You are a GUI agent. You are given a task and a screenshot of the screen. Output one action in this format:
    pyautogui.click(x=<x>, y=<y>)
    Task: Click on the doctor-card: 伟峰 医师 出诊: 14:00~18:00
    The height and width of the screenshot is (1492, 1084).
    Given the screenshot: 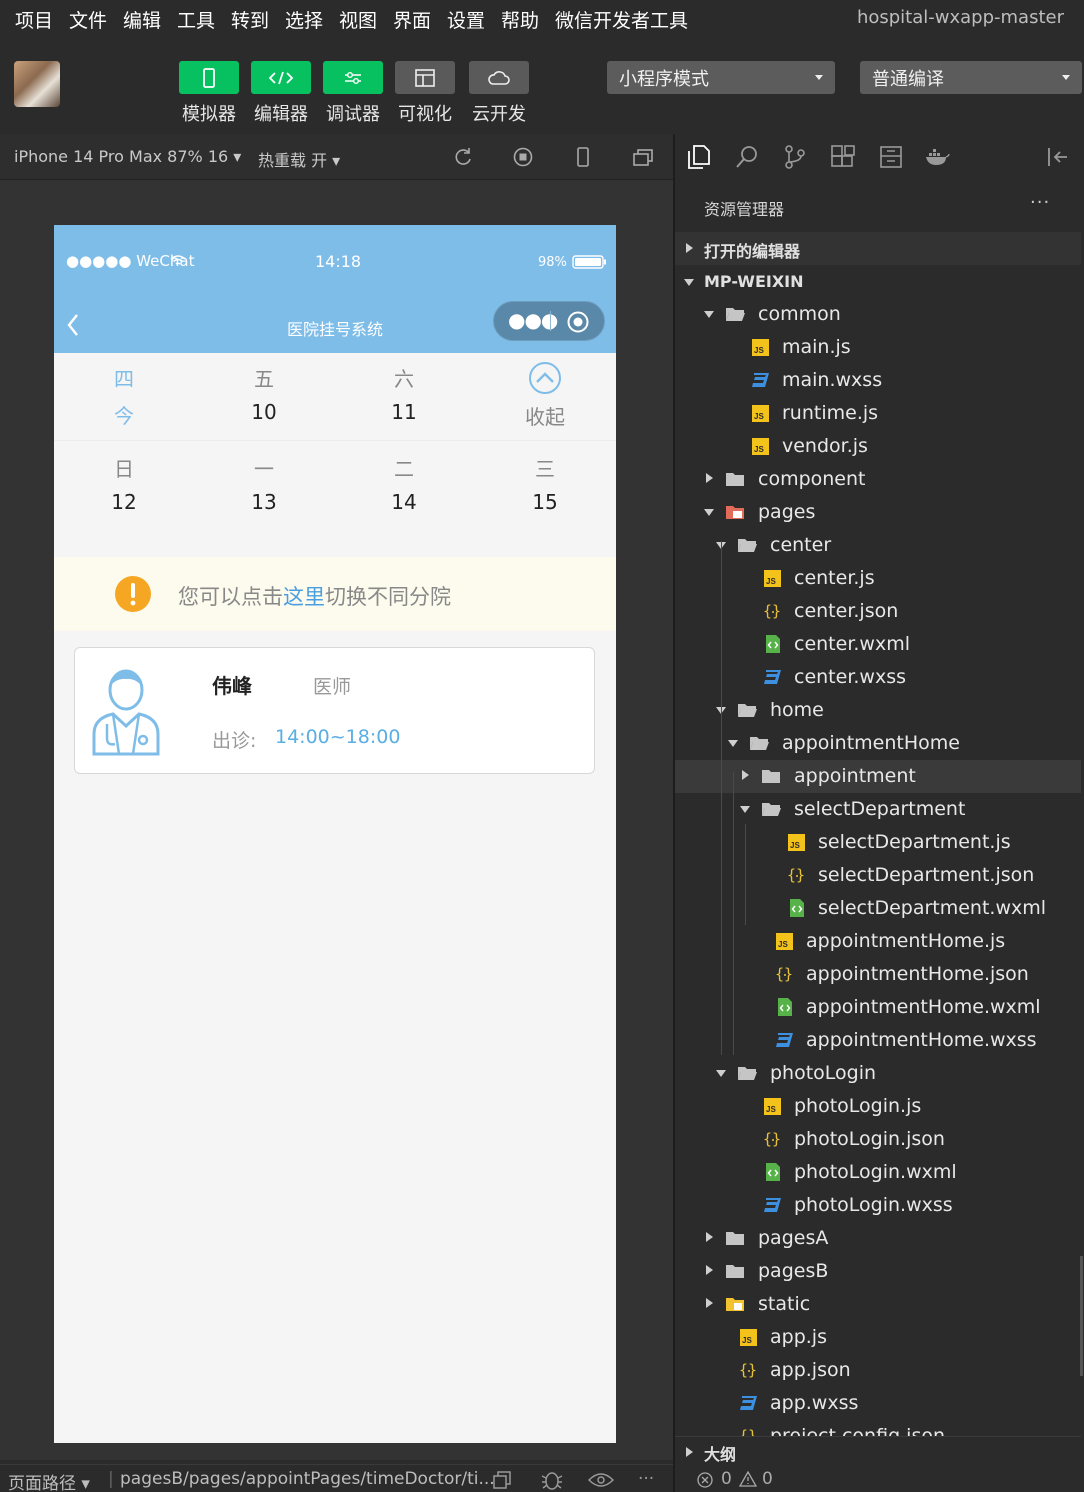 What is the action you would take?
    pyautogui.click(x=334, y=710)
    